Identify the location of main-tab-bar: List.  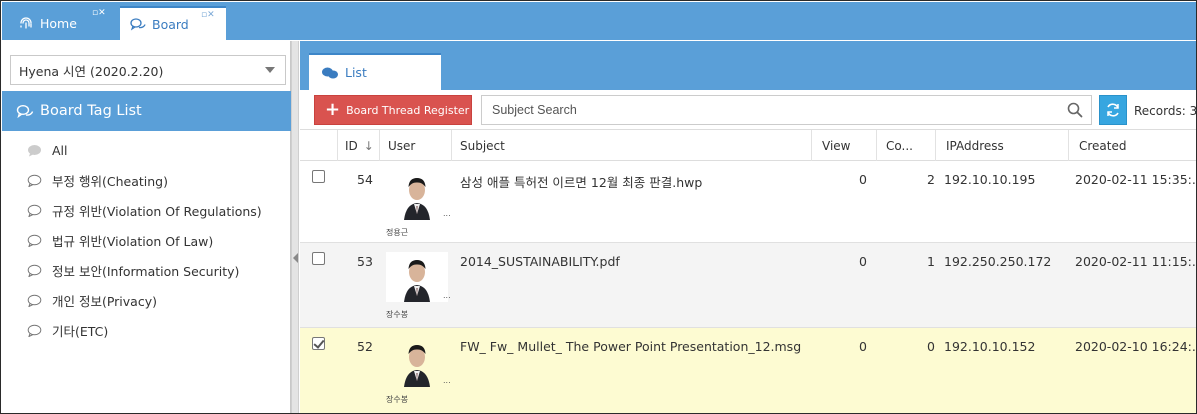
(748, 65).